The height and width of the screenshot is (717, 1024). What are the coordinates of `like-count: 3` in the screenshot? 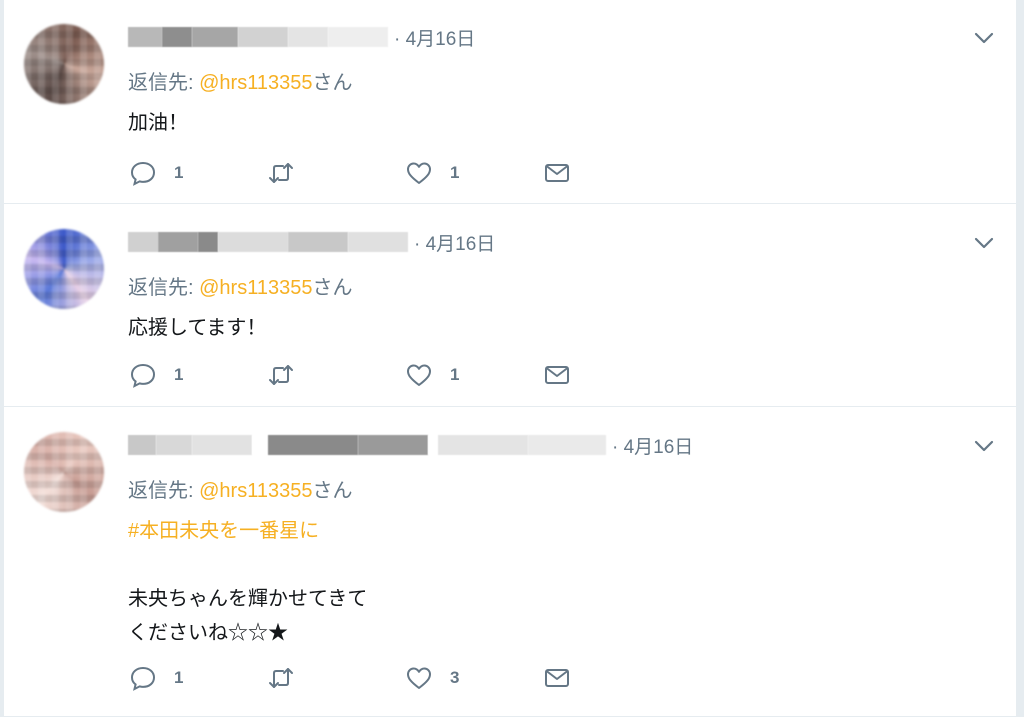 It's located at (455, 677).